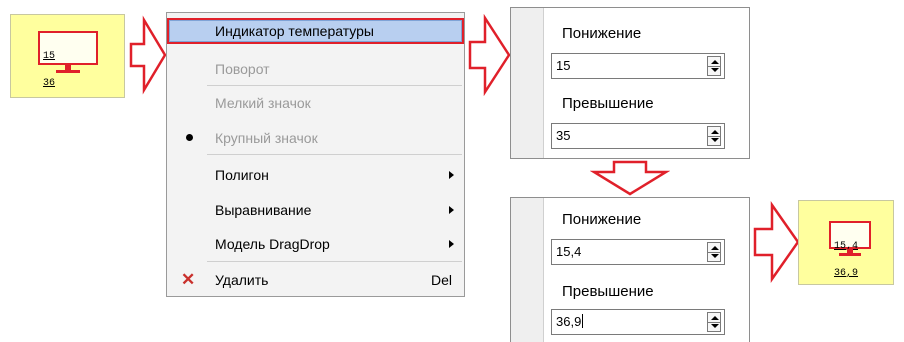 This screenshot has width=904, height=342. Describe the element at coordinates (441, 280) in the screenshot. I see `menu-item-shortcut: Del` at that location.